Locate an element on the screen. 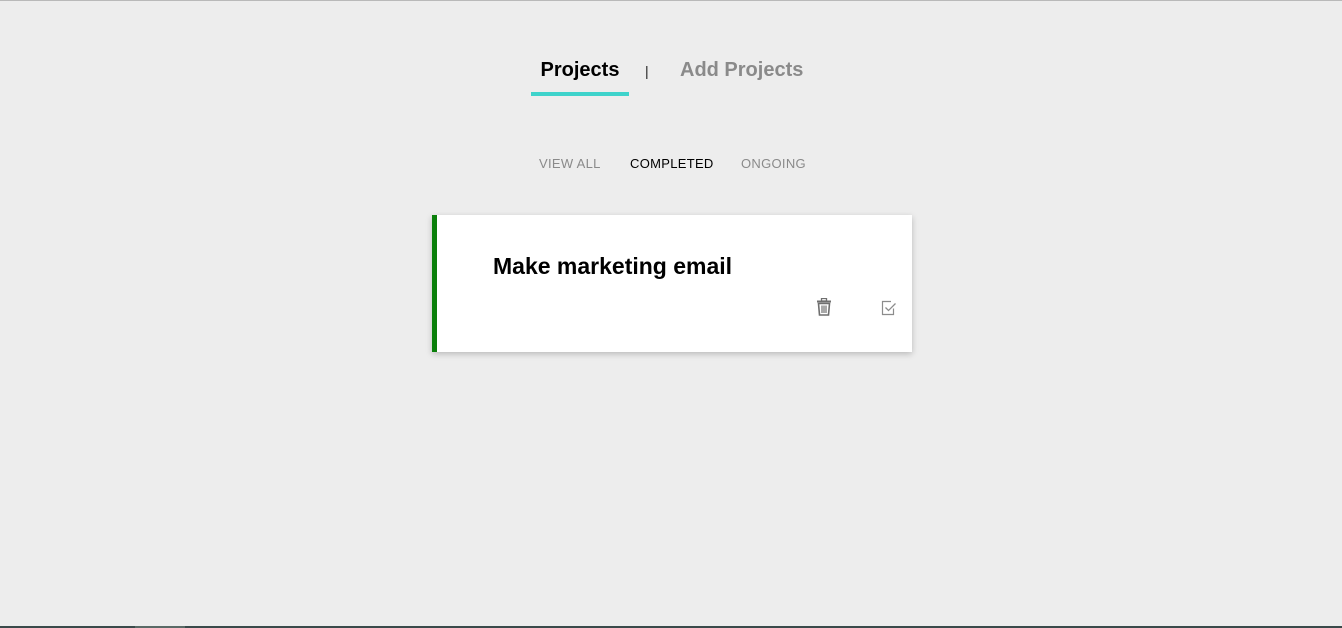 Image resolution: width=1342 pixels, height=628 pixels. project-title: Make marketing email is located at coordinates (613, 266).